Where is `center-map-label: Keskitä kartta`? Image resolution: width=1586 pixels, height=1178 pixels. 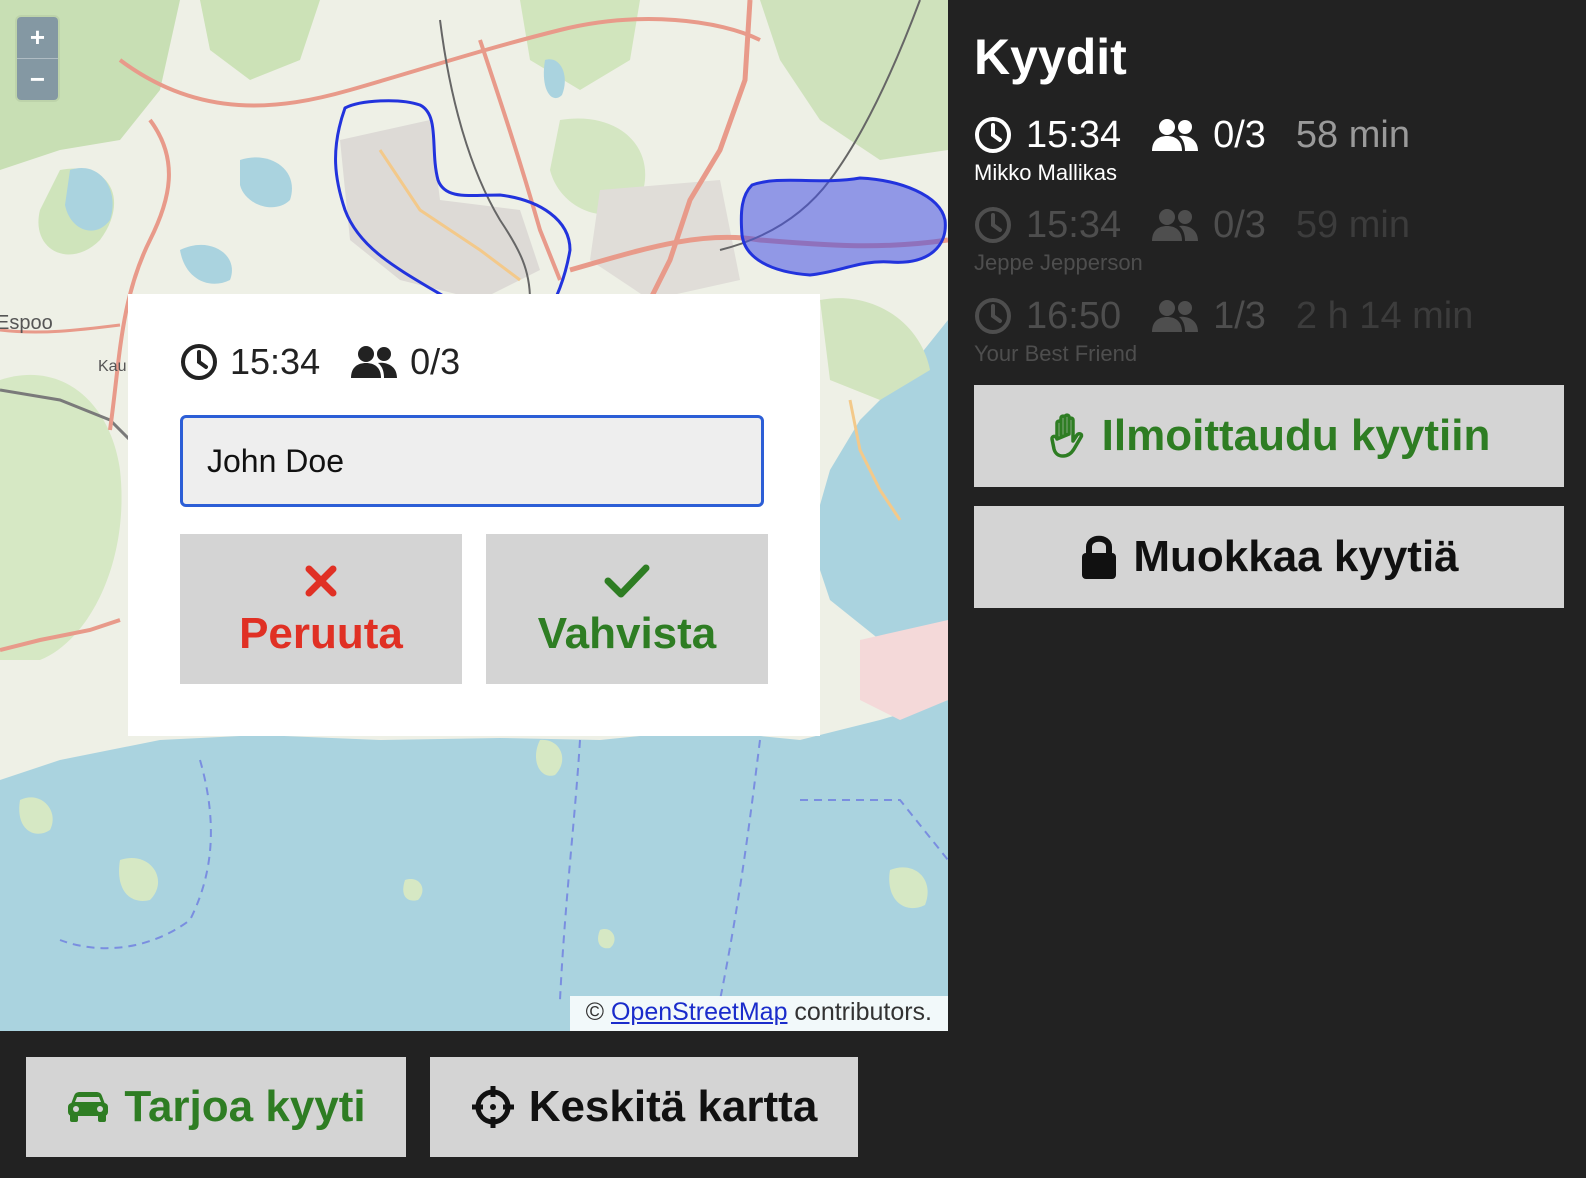 center-map-label: Keskitä kartta is located at coordinates (673, 1106).